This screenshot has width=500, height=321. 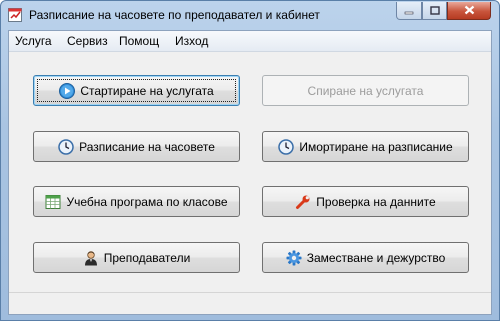 I want to click on minimize-button, so click(x=409, y=11).